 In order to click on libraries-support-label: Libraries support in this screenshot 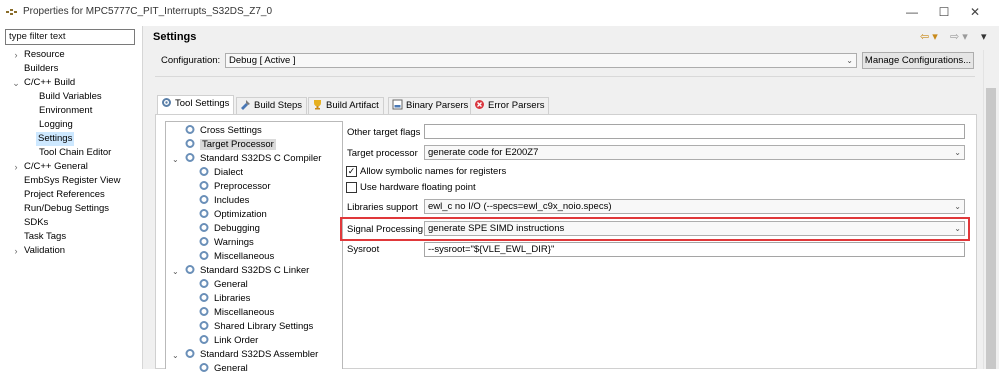, I will do `click(382, 207)`.